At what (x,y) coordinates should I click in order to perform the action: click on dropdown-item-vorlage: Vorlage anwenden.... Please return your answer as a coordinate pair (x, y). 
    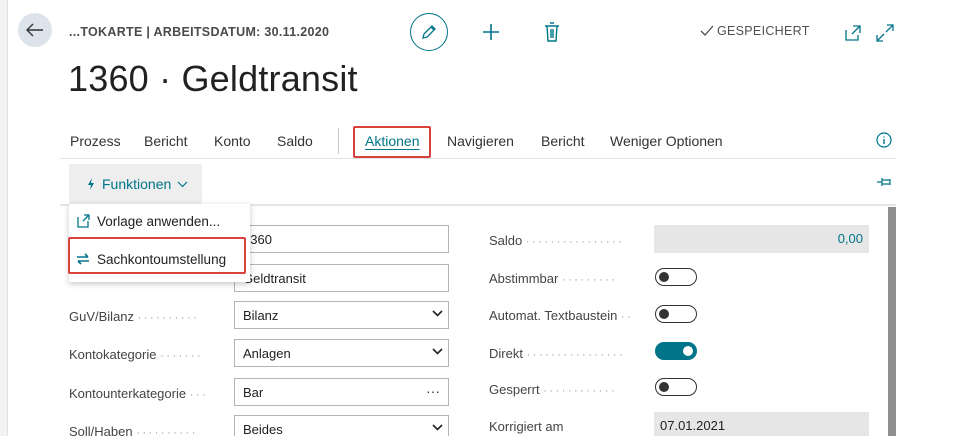
    Looking at the image, I should click on (147, 221).